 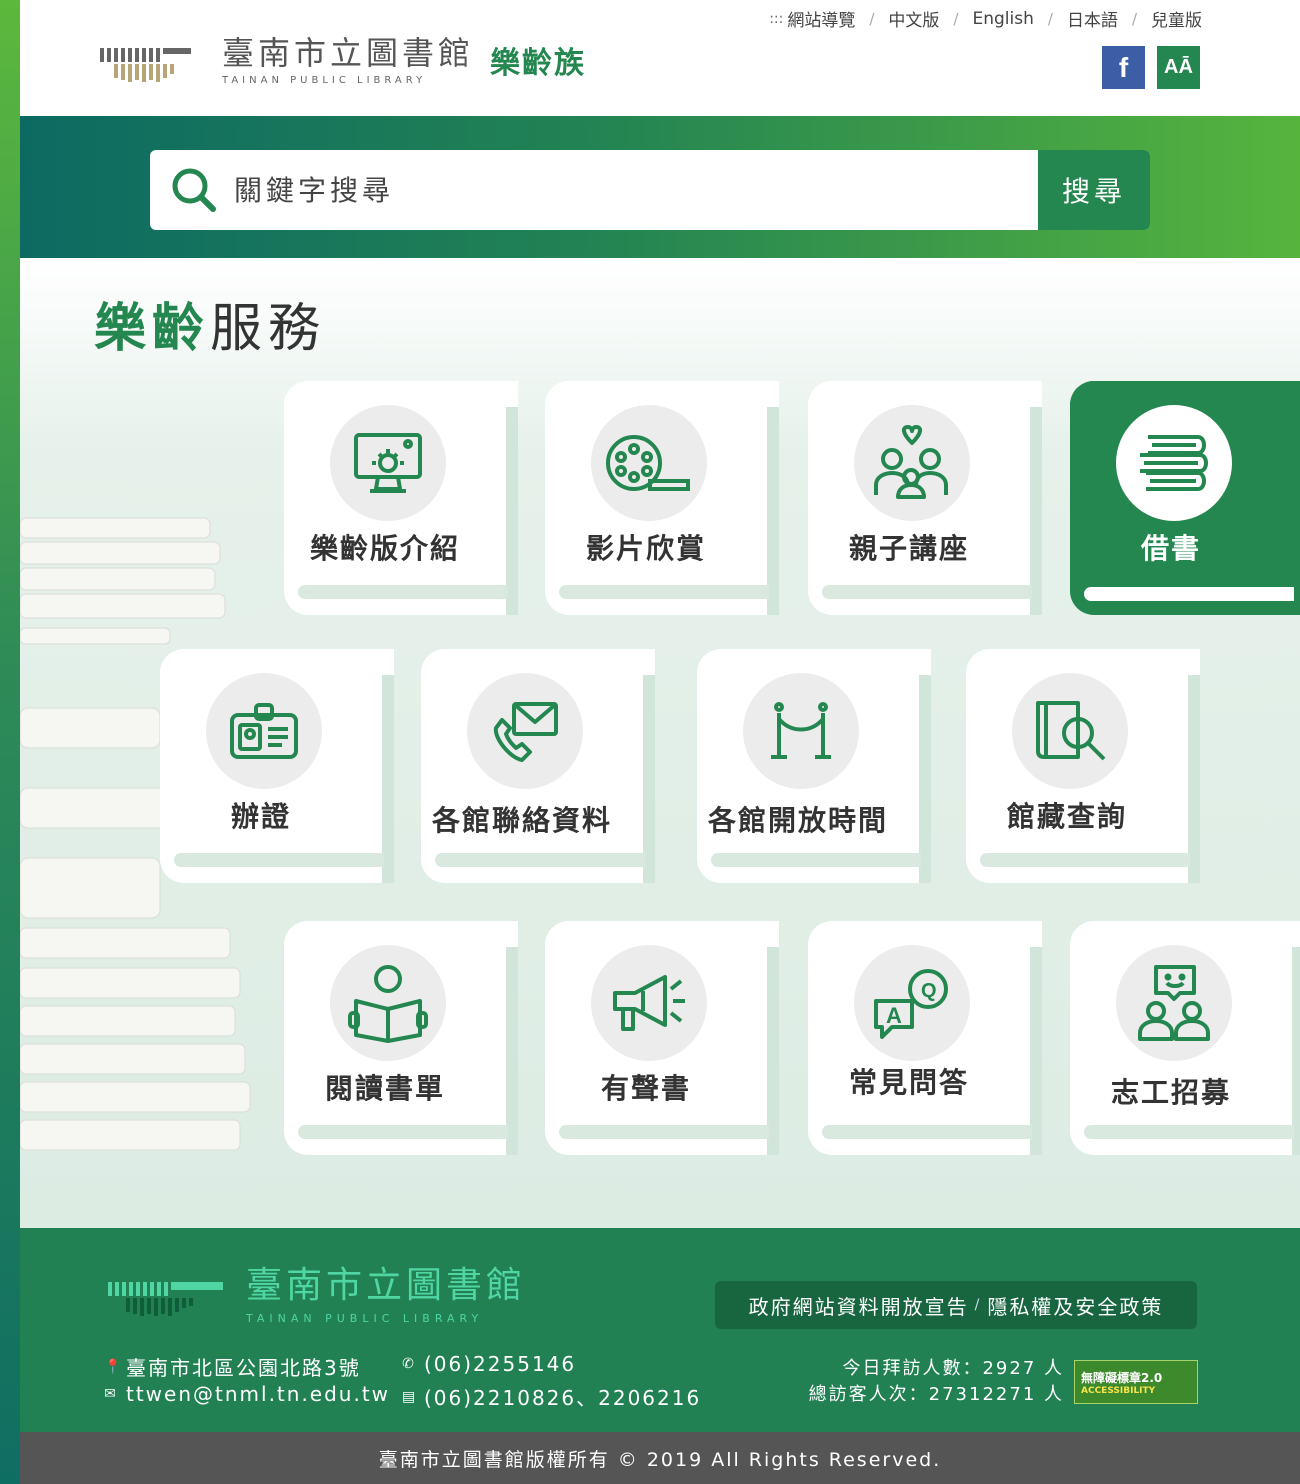 What do you see at coordinates (1002, 19) in the screenshot?
I see `nav-english: English` at bounding box center [1002, 19].